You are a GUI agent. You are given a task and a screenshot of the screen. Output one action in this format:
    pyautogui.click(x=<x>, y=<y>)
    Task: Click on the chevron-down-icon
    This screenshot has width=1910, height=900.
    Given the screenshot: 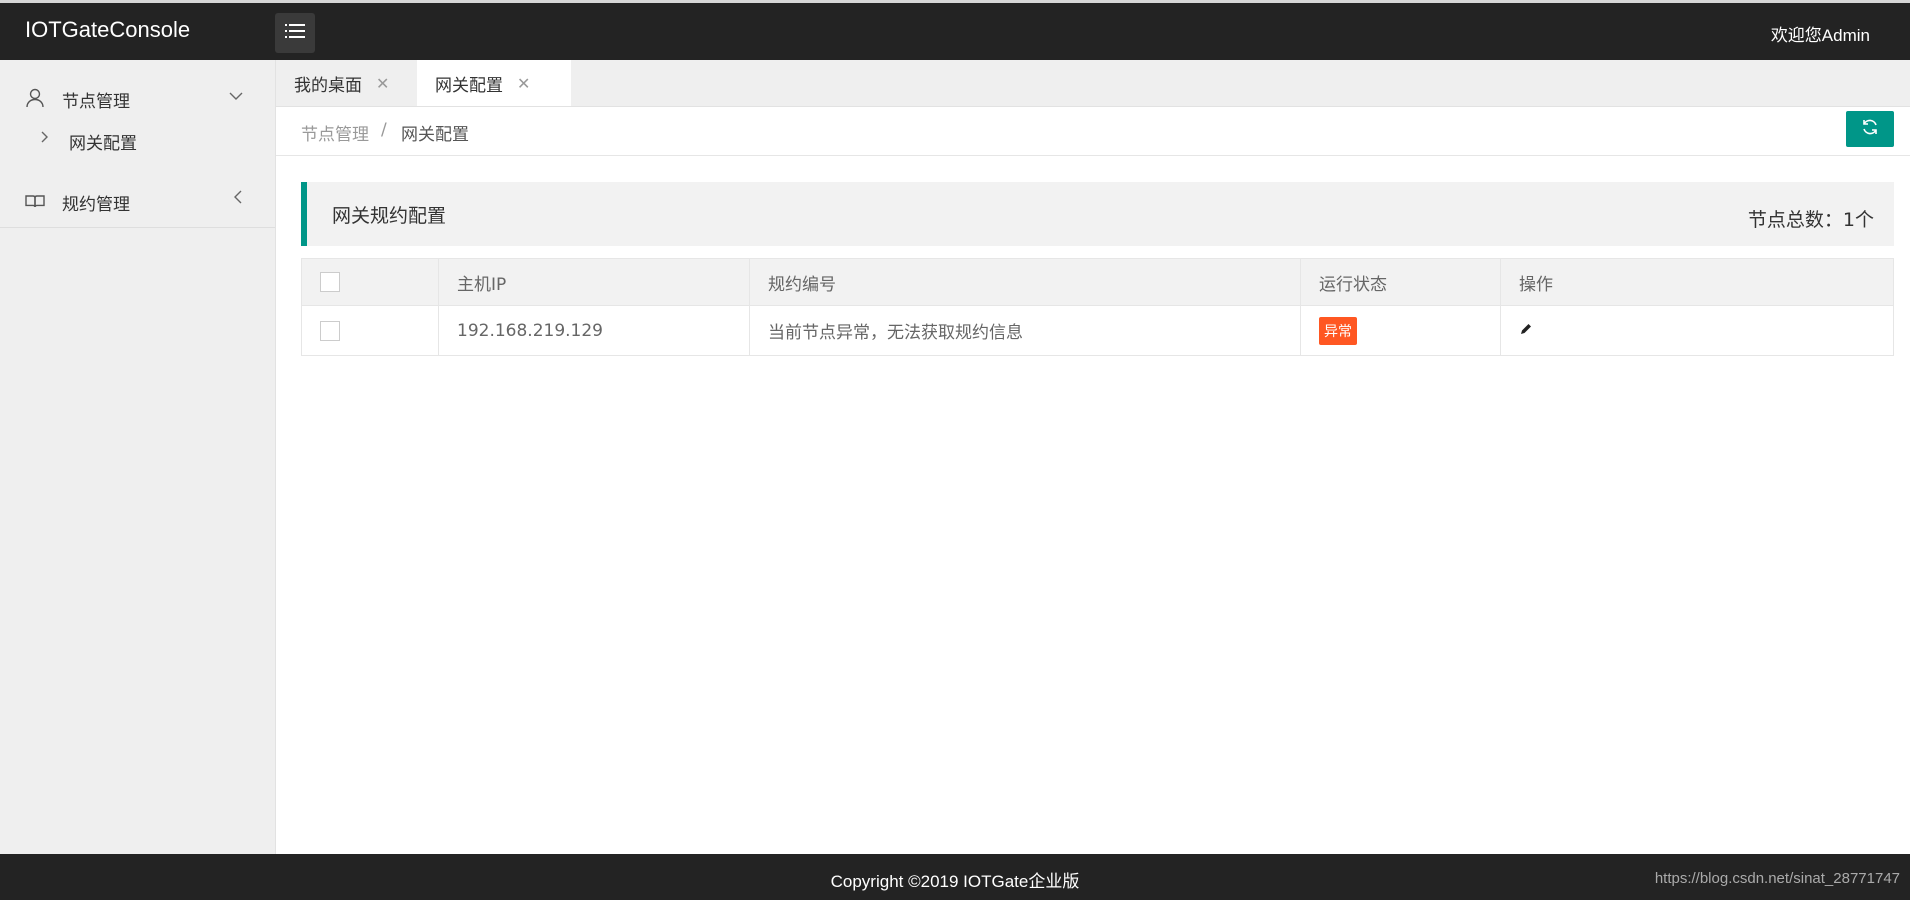 What is the action you would take?
    pyautogui.click(x=236, y=95)
    